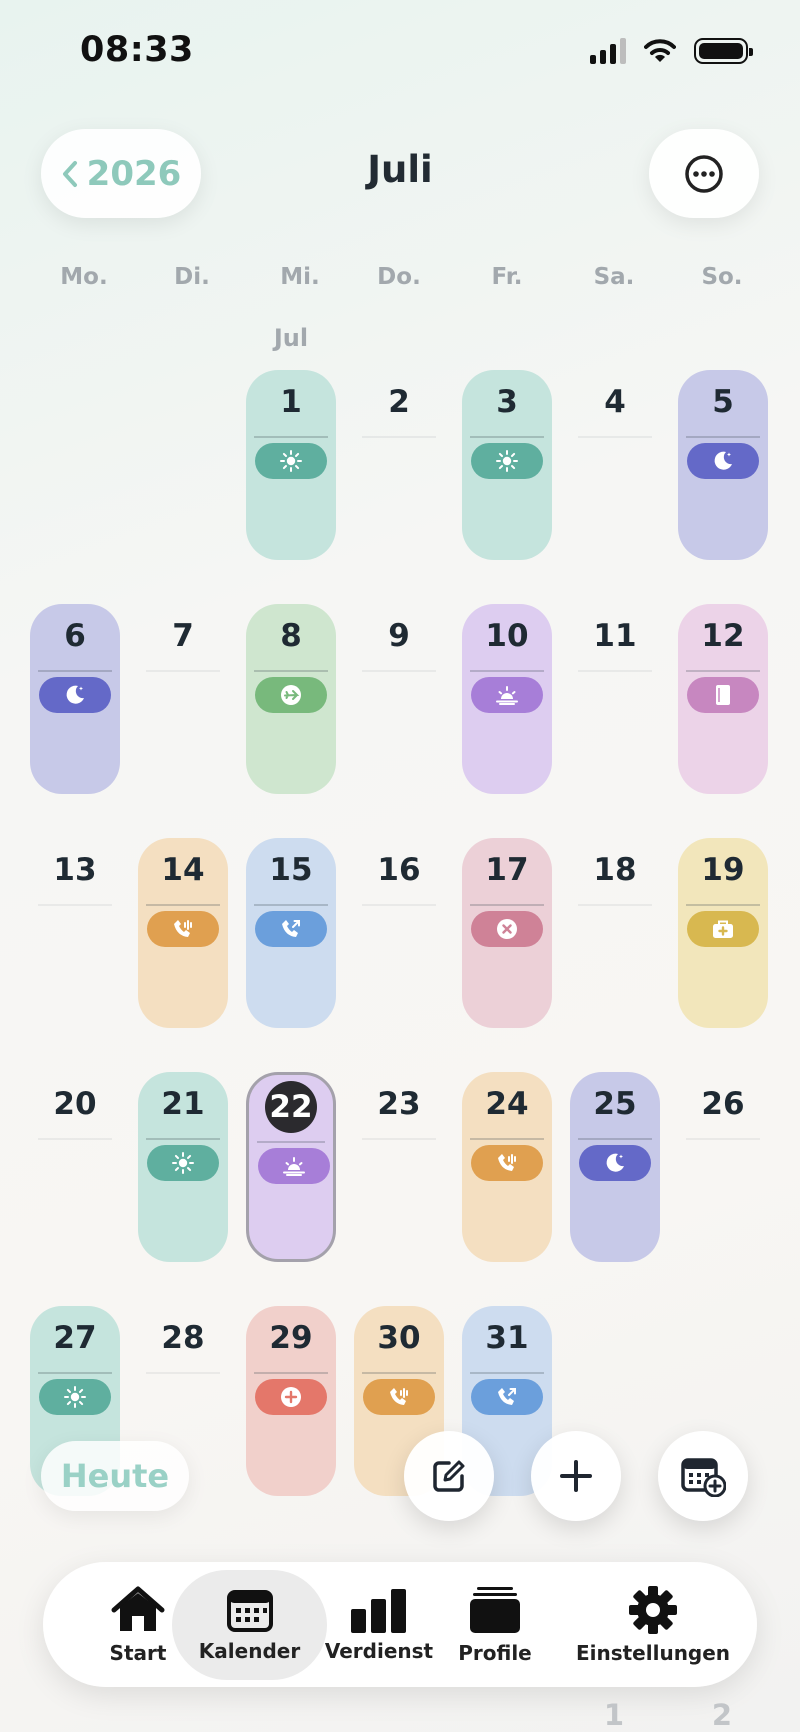 This screenshot has height=1732, width=800. What do you see at coordinates (399, 1396) in the screenshot?
I see `phone-icon` at bounding box center [399, 1396].